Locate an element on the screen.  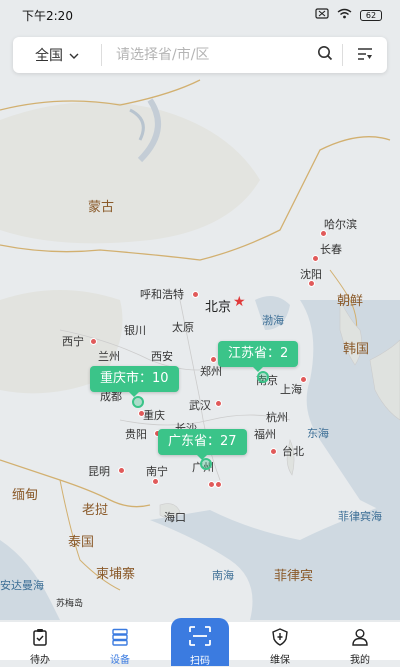
map-label-xining: 西宁 is located at coordinates (73, 341).